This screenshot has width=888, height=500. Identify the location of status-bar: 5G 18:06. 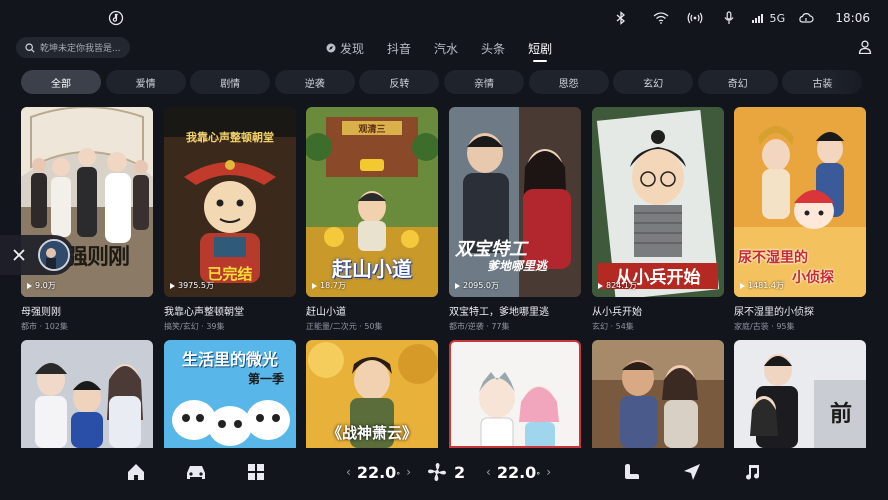
(444, 18).